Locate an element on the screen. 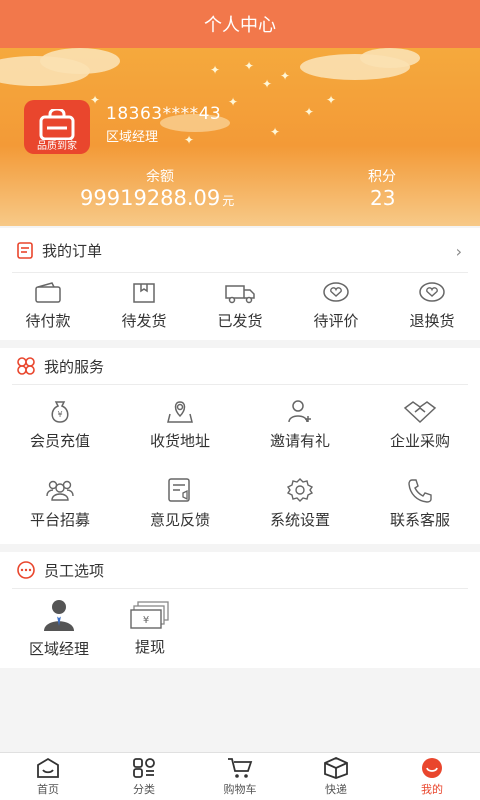  staff-label: 区域经理 is located at coordinates (58, 648).